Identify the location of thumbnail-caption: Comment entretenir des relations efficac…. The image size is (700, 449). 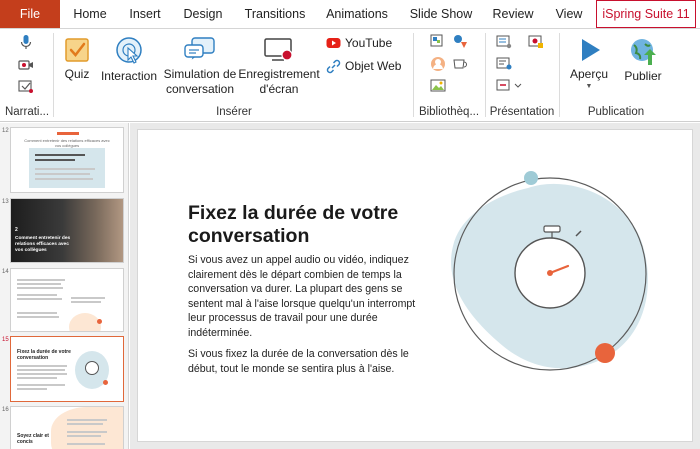
(43, 244).